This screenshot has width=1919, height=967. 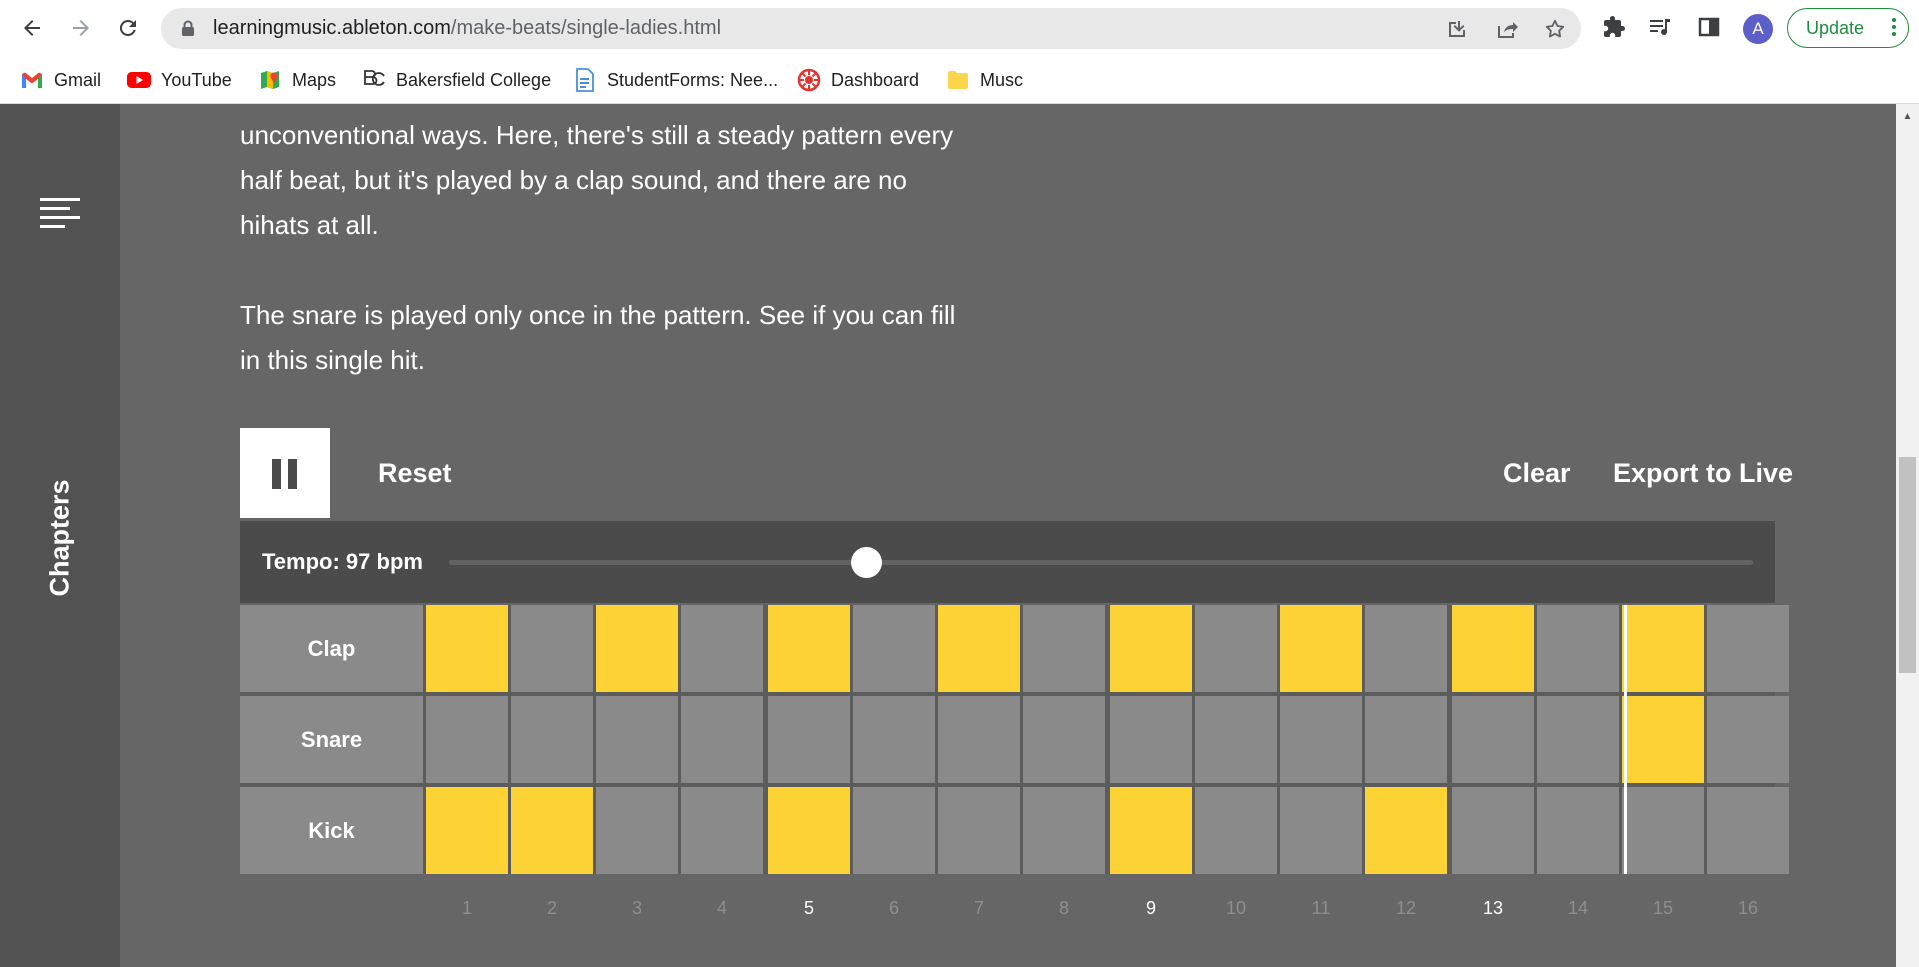 What do you see at coordinates (636, 908) in the screenshot?
I see `step-number: 3` at bounding box center [636, 908].